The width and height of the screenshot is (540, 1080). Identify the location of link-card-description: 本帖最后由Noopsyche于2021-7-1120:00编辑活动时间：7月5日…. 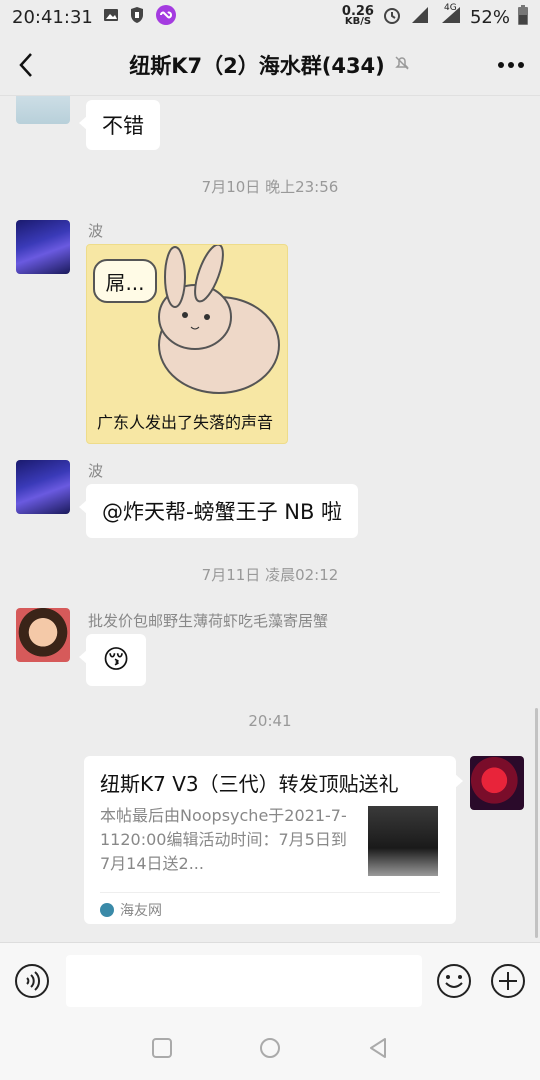
(223, 839).